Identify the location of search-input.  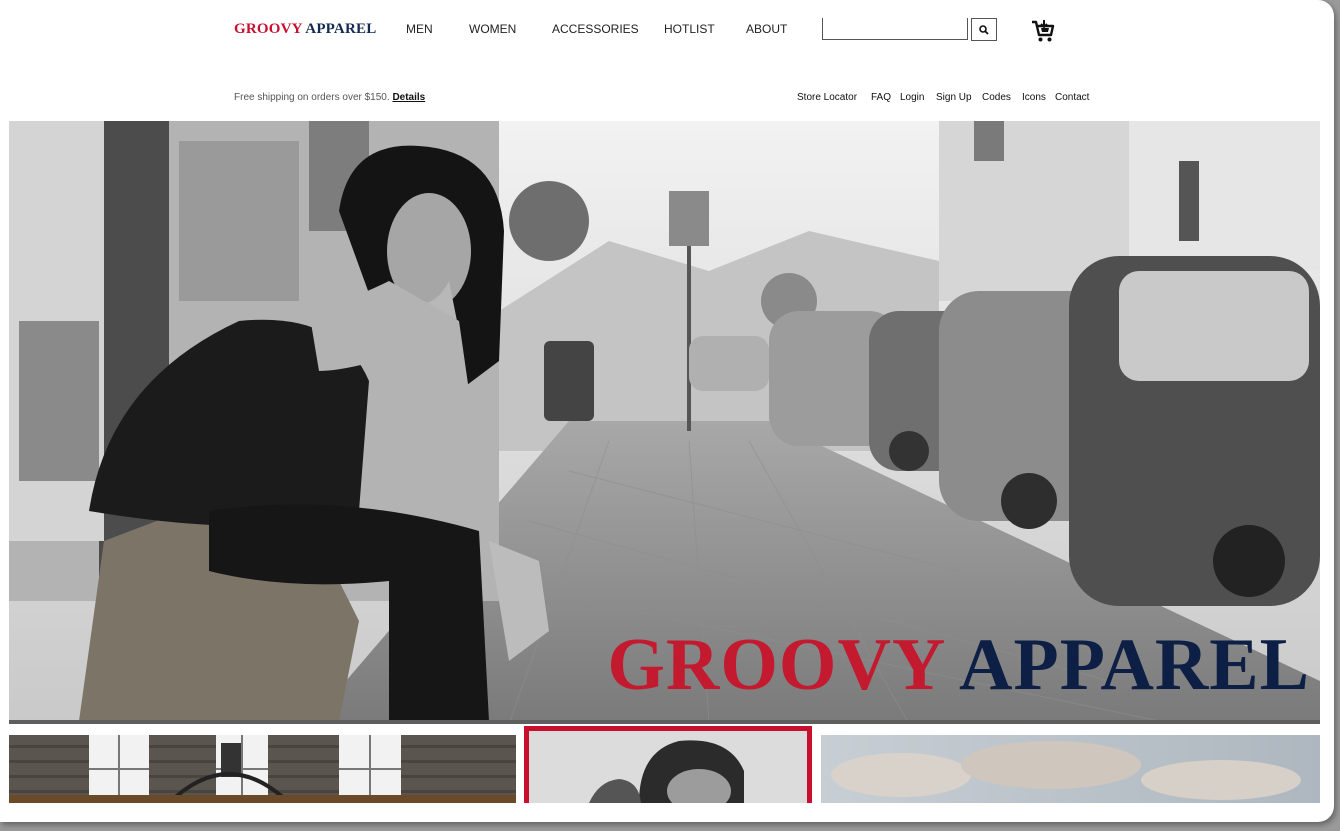
(895, 29).